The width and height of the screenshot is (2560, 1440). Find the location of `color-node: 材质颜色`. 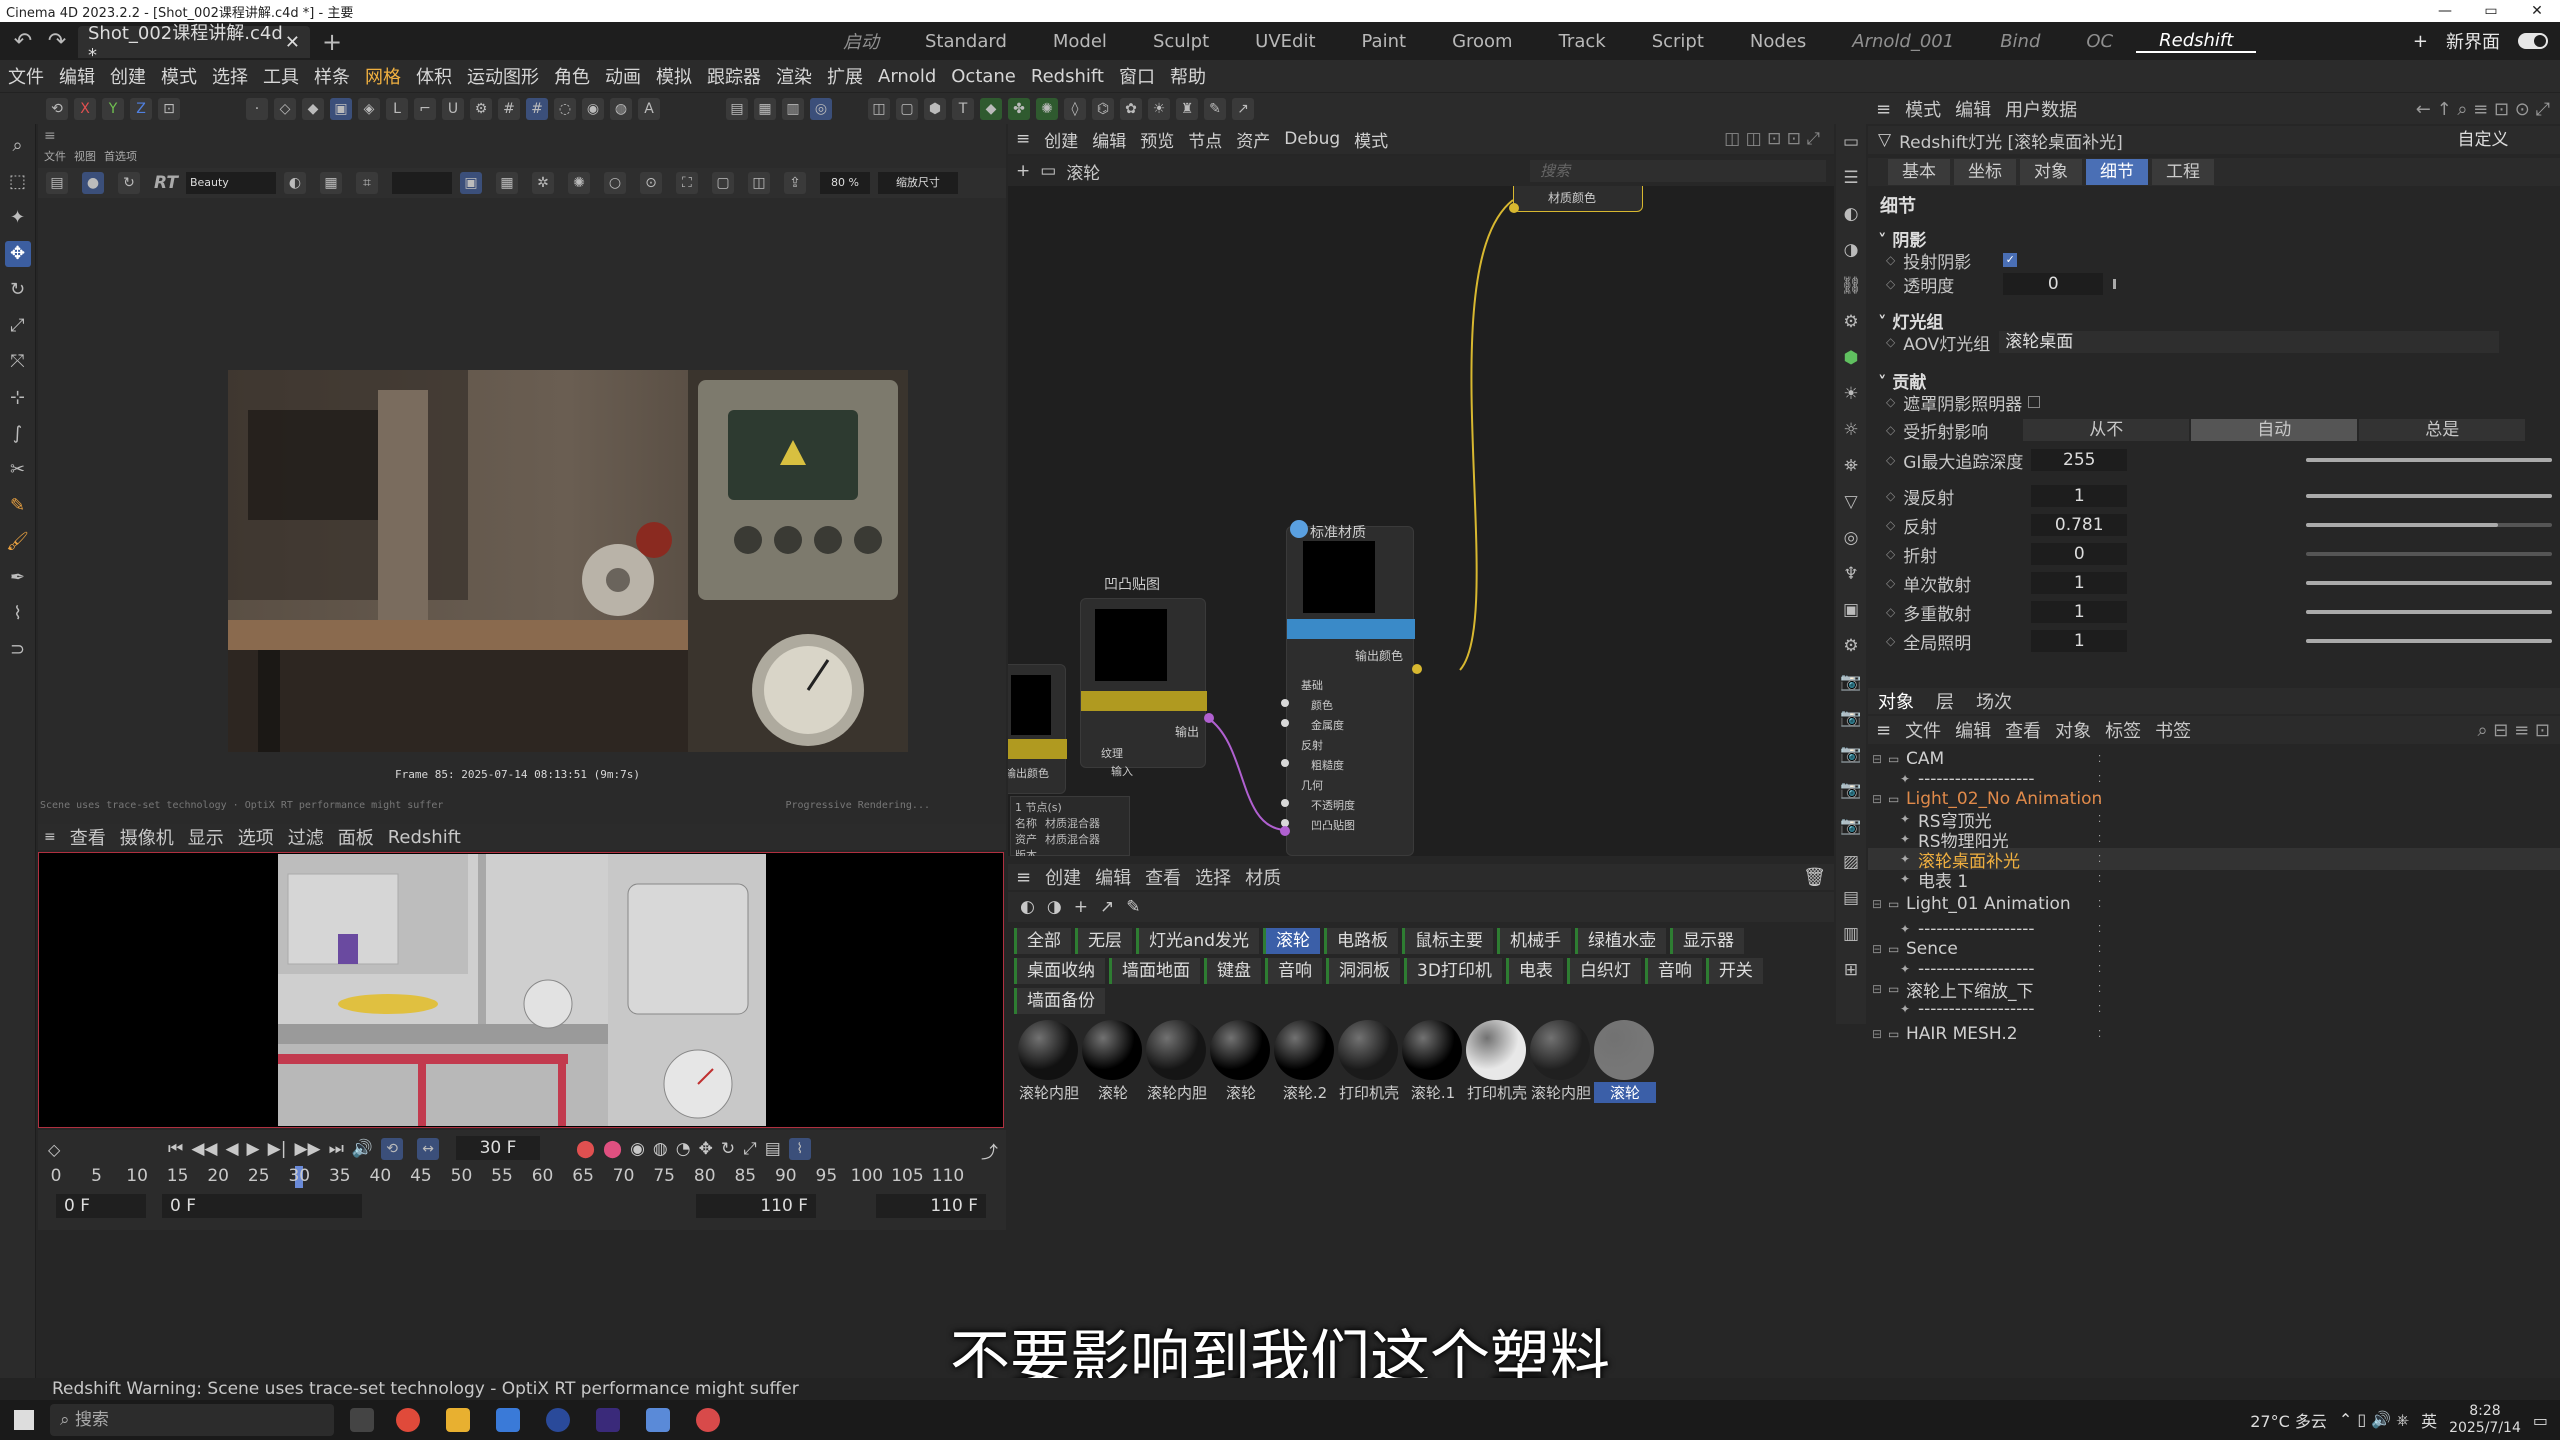

color-node: 材质颜色 is located at coordinates (1578, 199).